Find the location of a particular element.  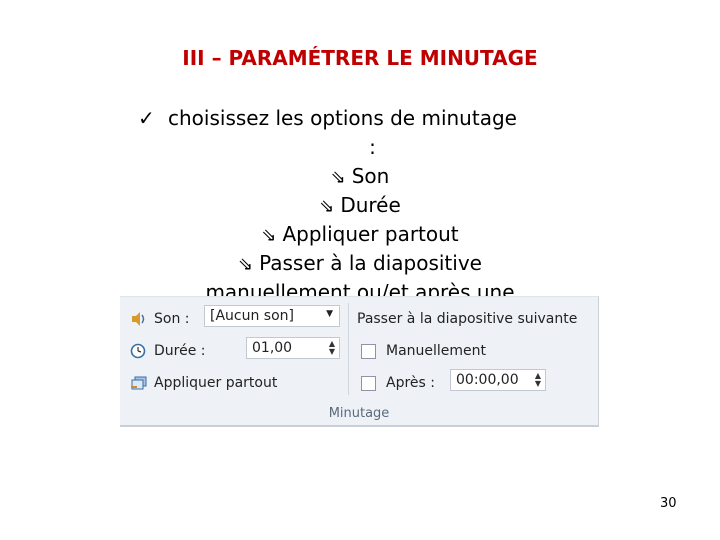

duration-value: 01,00 is located at coordinates (272, 348).